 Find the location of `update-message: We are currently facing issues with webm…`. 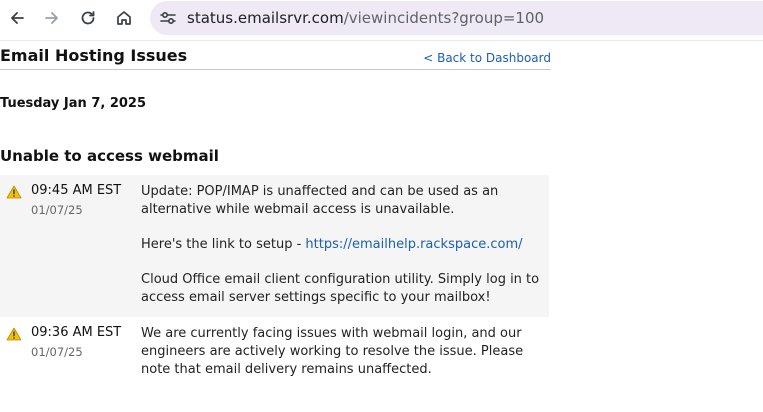

update-message: We are currently facing issues with webm… is located at coordinates (341, 352).